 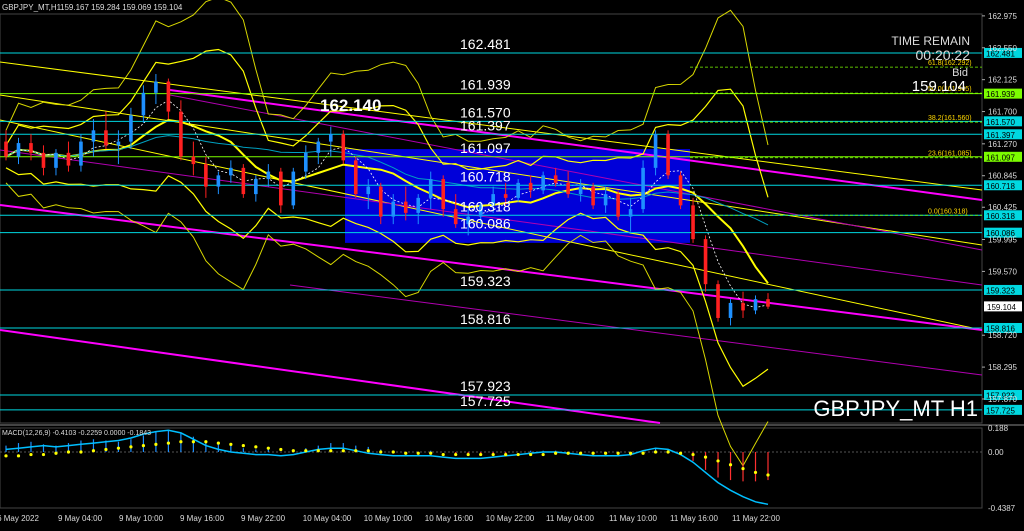 What do you see at coordinates (570, 518) in the screenshot?
I see `time-tick-label: 11 May 04:00` at bounding box center [570, 518].